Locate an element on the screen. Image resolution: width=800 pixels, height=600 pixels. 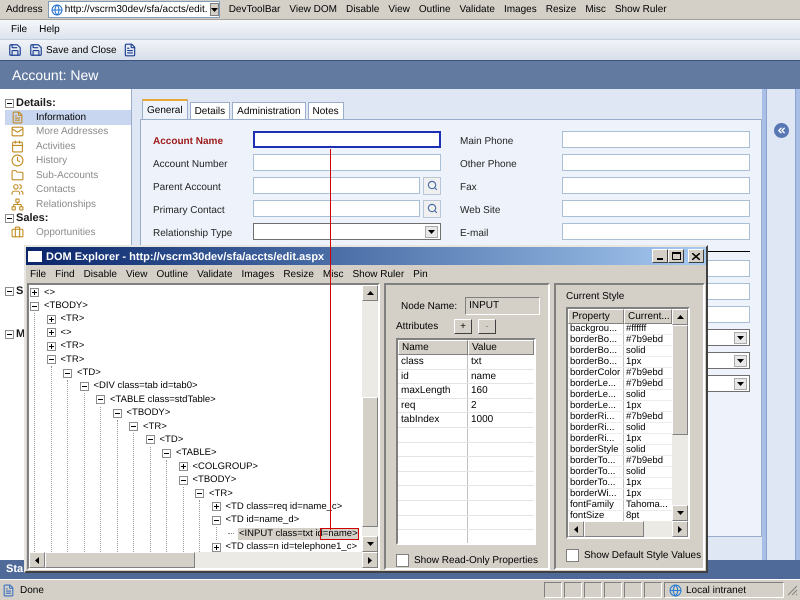
tab: Administration is located at coordinates (269, 110).